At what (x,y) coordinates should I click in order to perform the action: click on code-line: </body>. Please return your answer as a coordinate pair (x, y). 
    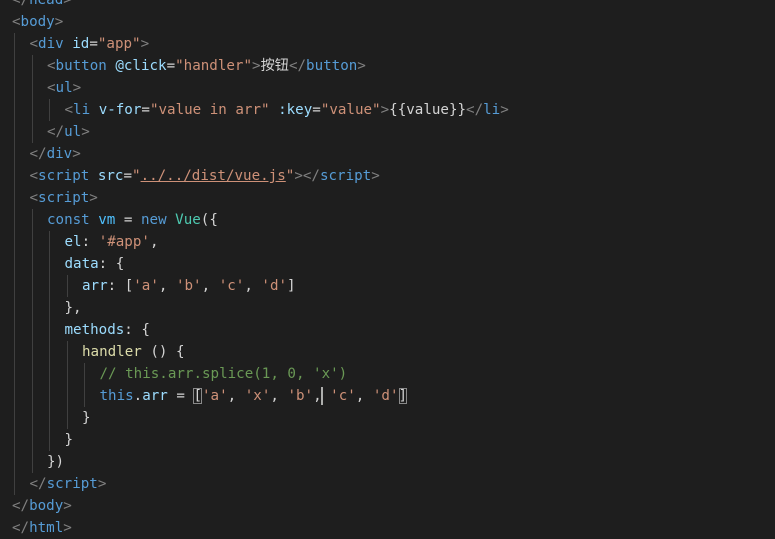
    Looking at the image, I should click on (387, 506).